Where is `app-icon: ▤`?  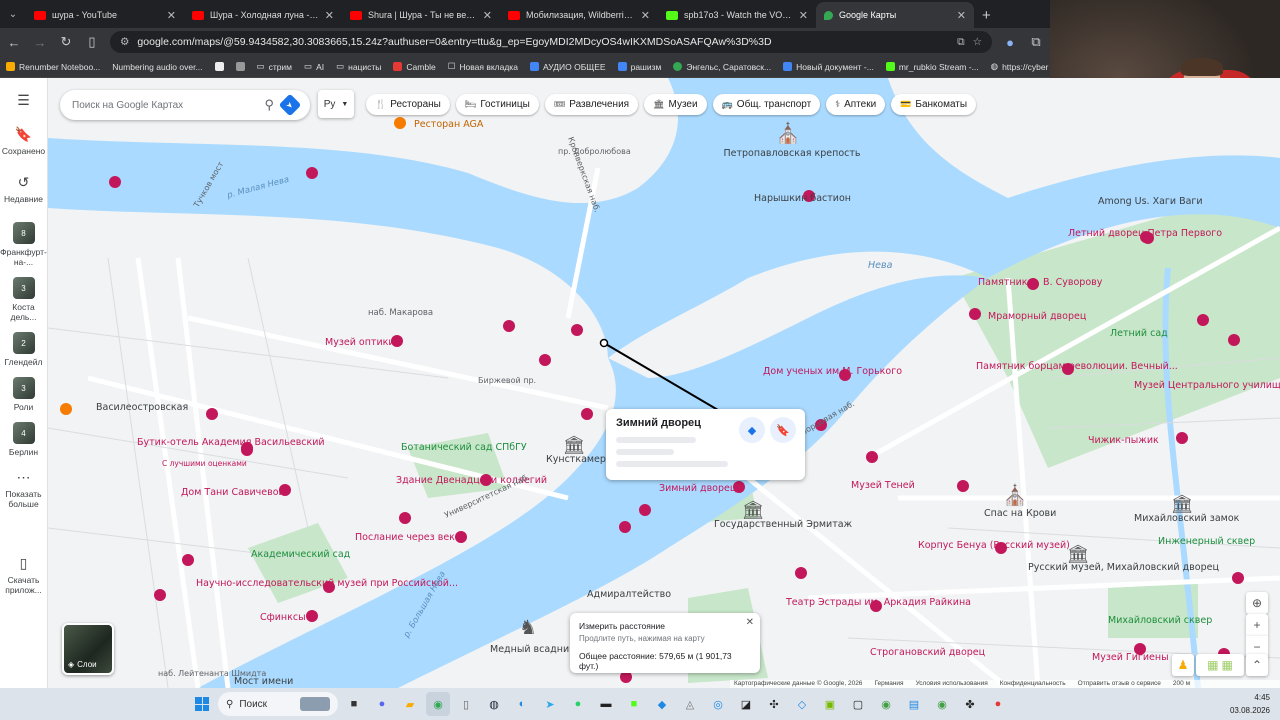 app-icon: ▤ is located at coordinates (914, 704).